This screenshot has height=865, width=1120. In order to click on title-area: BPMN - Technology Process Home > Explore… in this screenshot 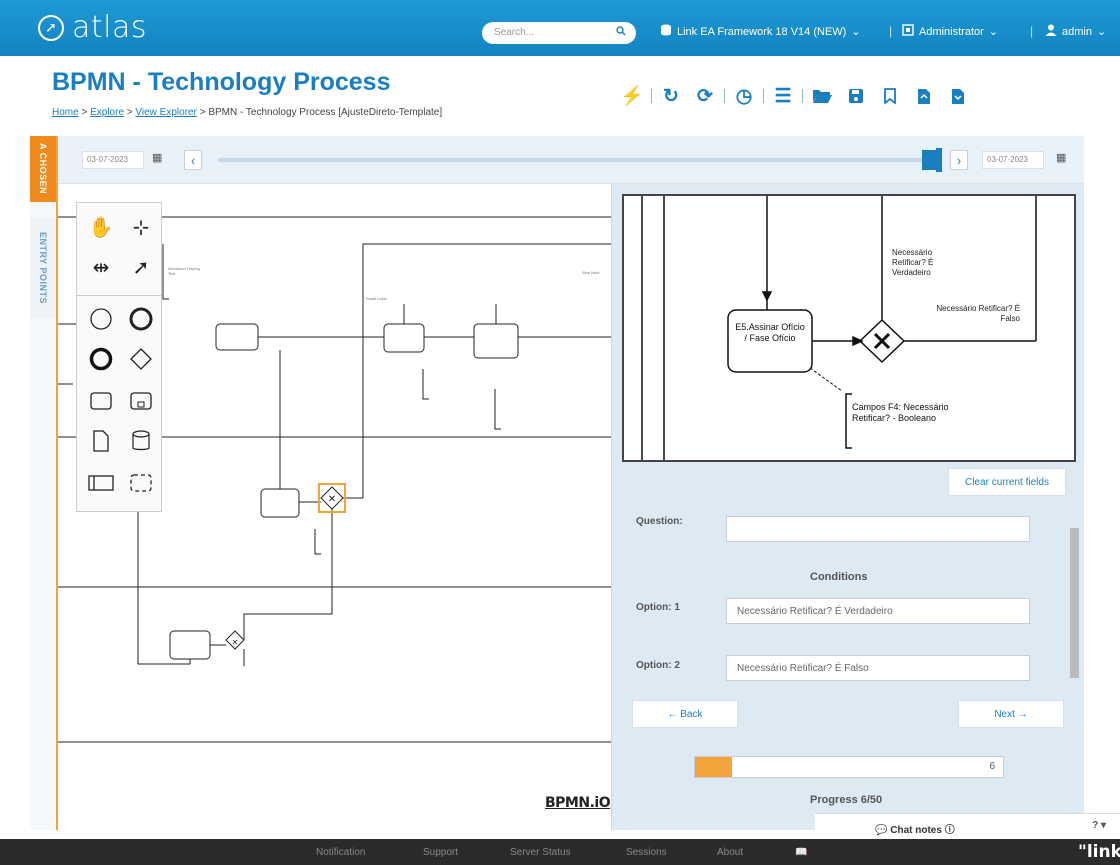, I will do `click(247, 93)`.